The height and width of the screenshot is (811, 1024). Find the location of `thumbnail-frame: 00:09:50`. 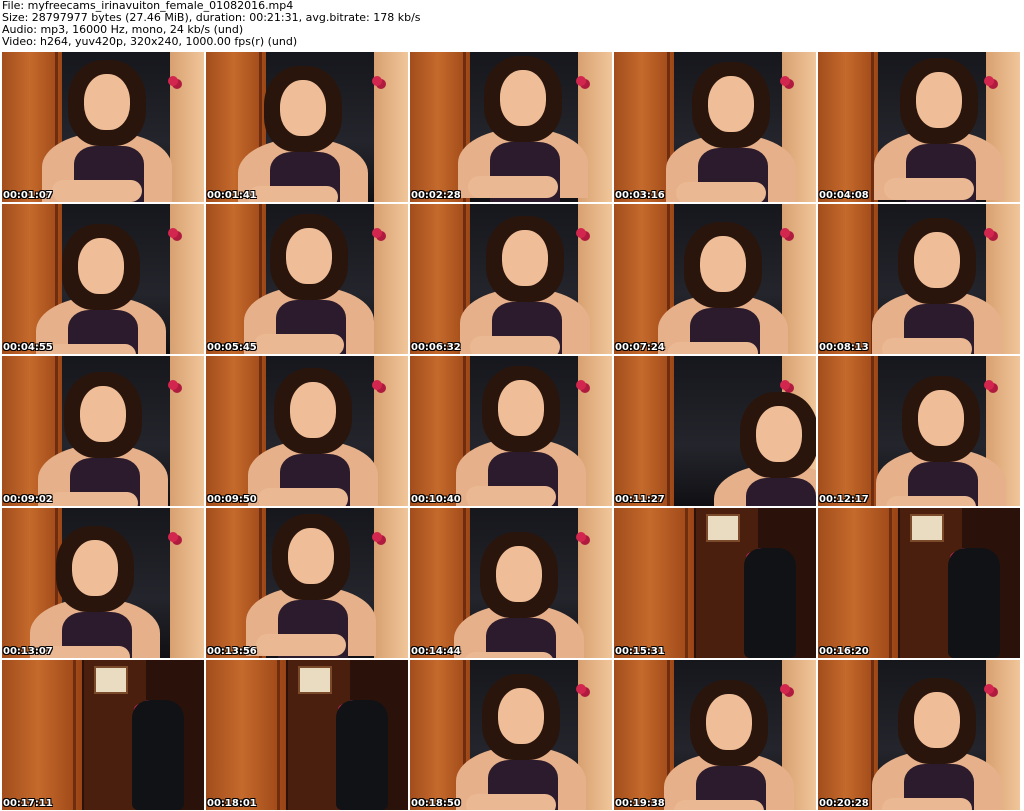

thumbnail-frame: 00:09:50 is located at coordinates (307, 431).